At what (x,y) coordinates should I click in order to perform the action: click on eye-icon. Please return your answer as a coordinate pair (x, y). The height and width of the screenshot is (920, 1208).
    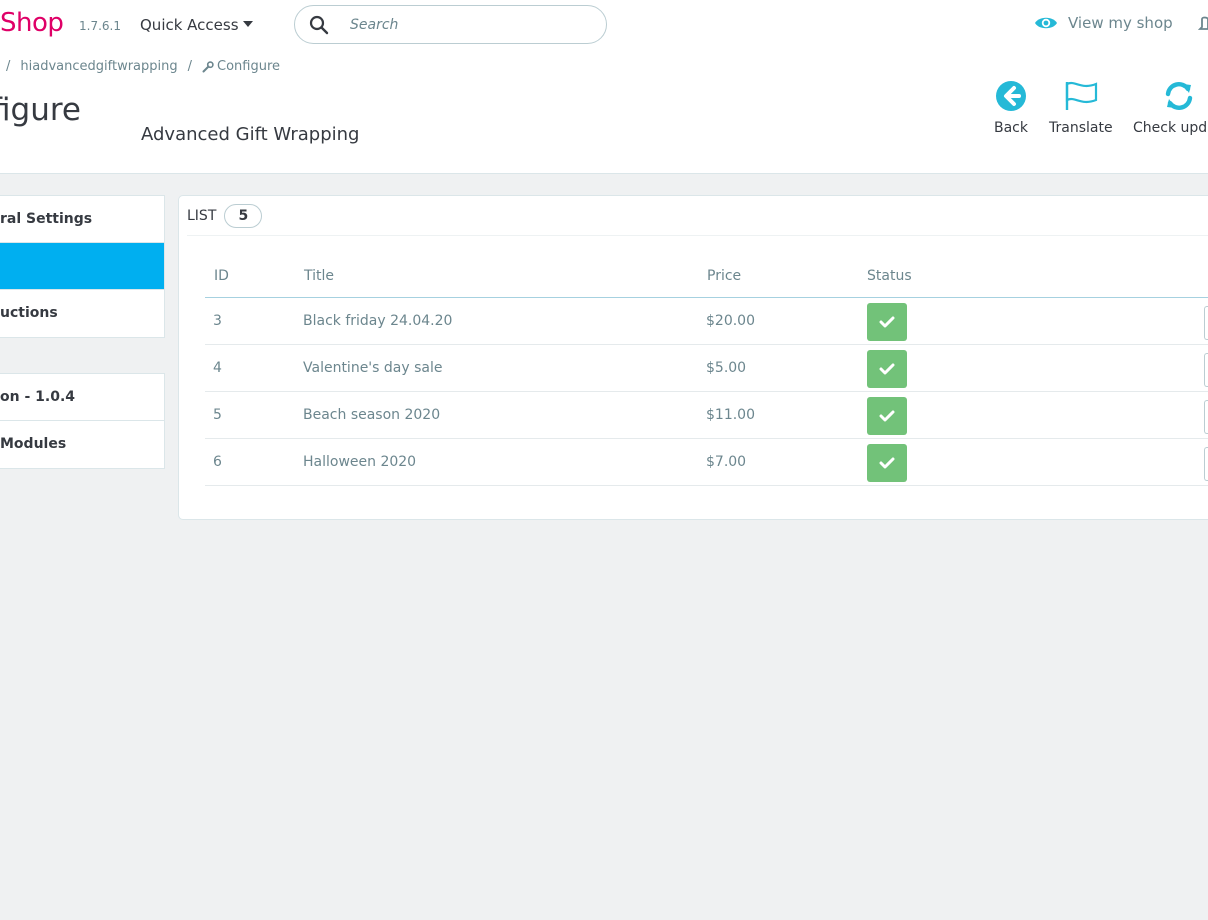
    Looking at the image, I should click on (1046, 23).